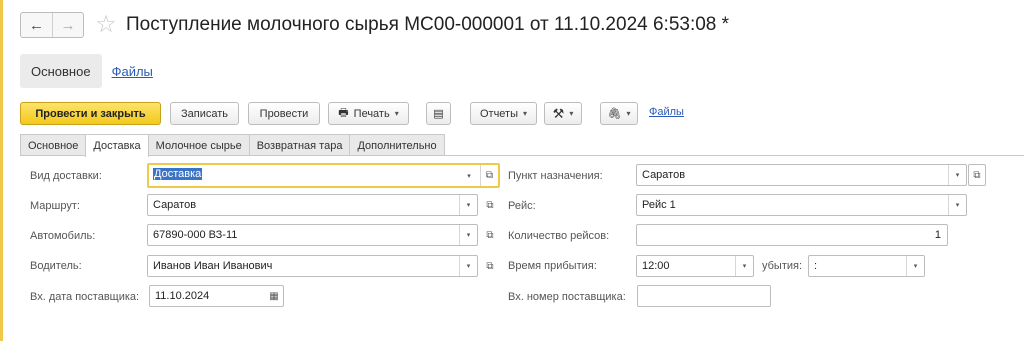 This screenshot has height=341, width=1024. What do you see at coordinates (90, 113) in the screenshot?
I see `post-and-close-button: Провести и закрыть` at bounding box center [90, 113].